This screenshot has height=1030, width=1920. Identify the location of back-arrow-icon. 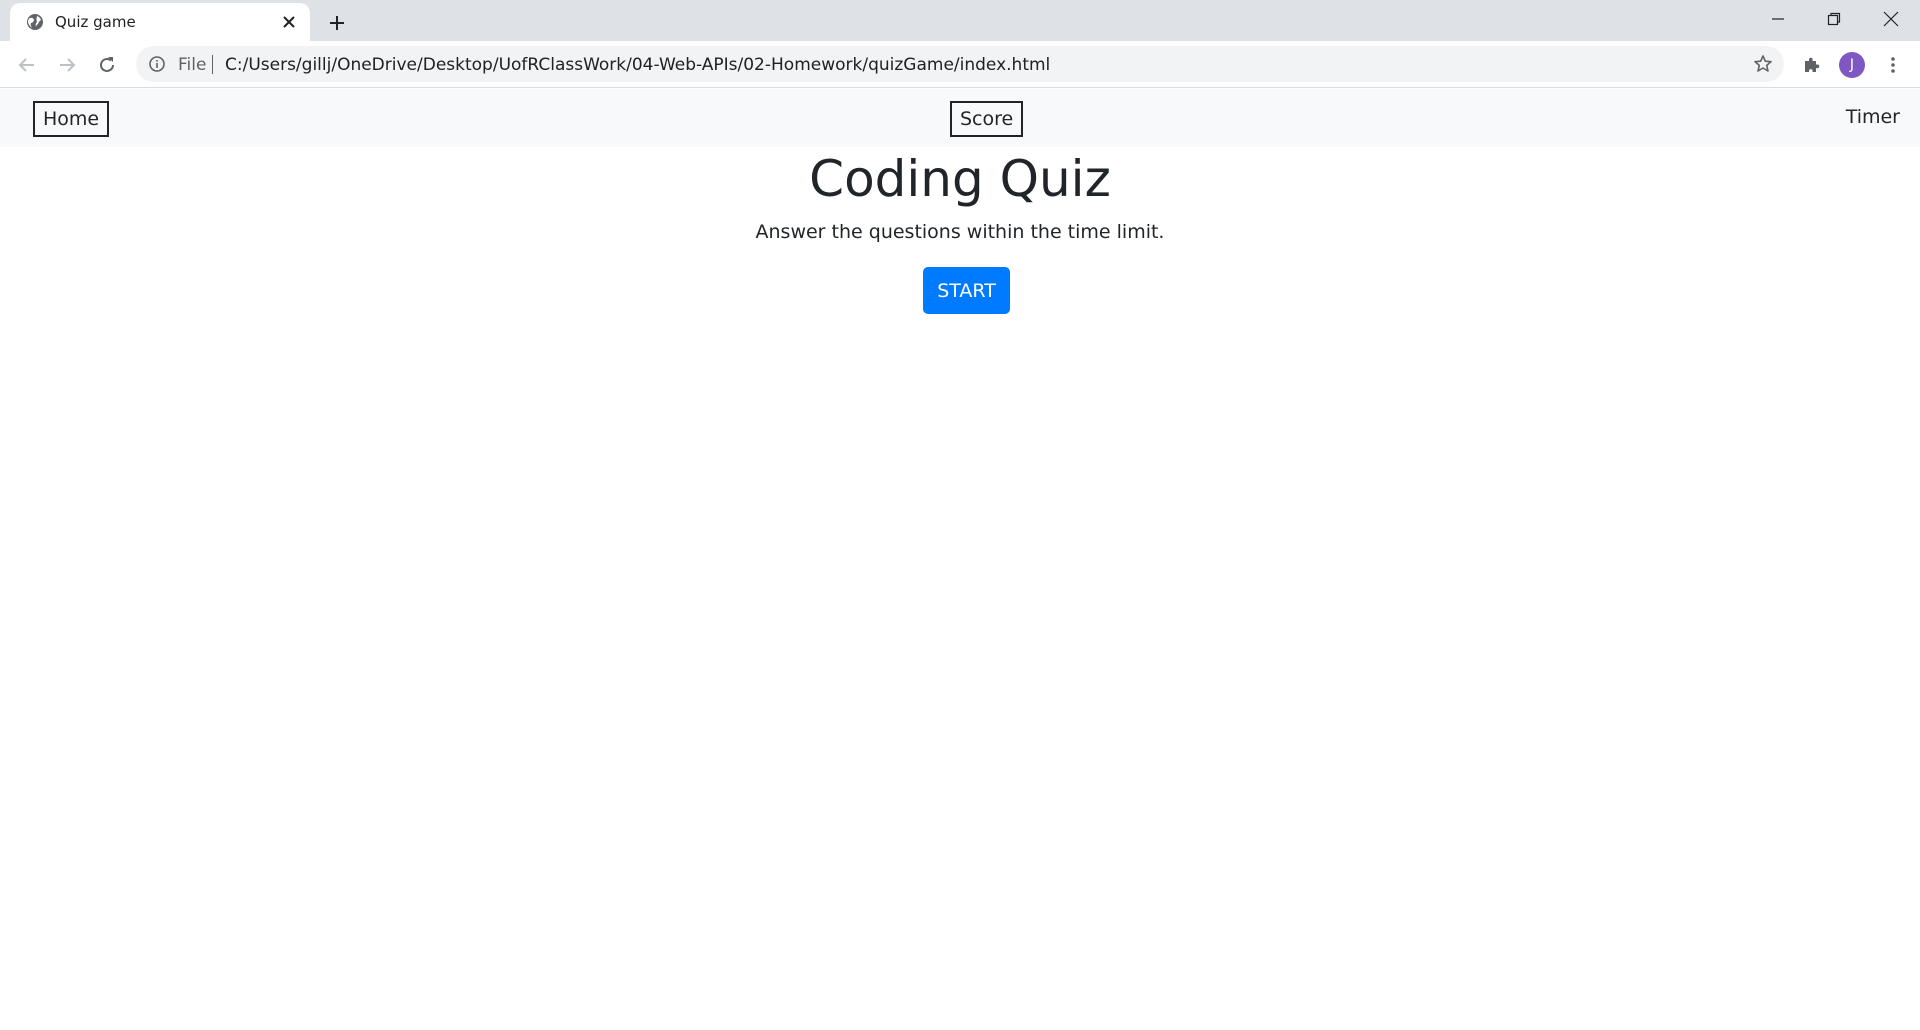
(27, 65).